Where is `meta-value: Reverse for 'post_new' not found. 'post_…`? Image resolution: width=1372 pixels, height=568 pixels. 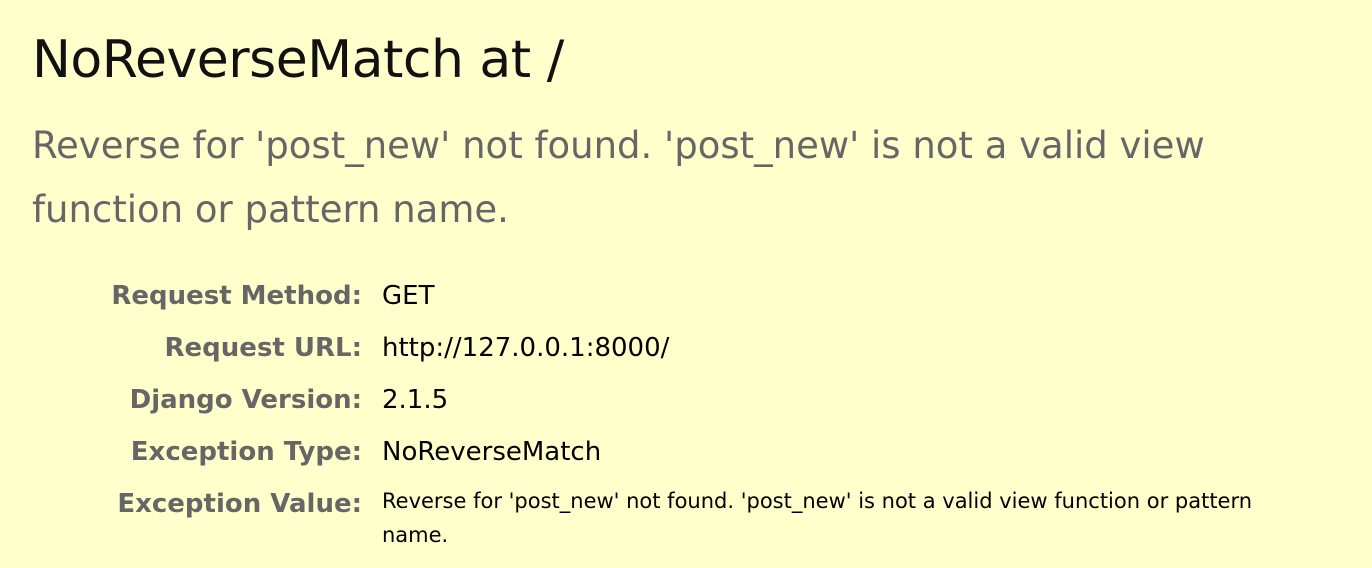 meta-value: Reverse for 'post_new' not found. 'post_… is located at coordinates (817, 518).